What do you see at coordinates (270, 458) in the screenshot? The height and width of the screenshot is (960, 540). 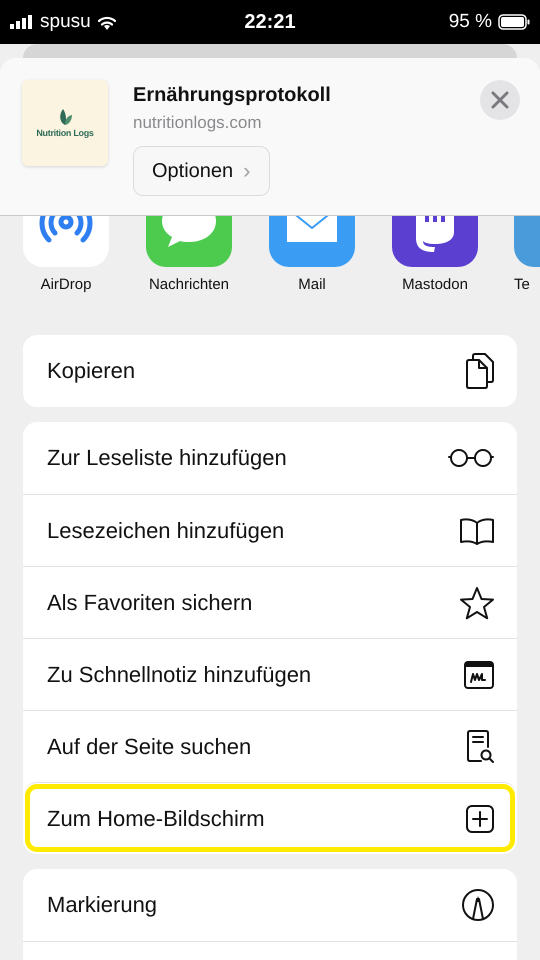 I see `action-row: Zur Leseliste hinzufügen` at bounding box center [270, 458].